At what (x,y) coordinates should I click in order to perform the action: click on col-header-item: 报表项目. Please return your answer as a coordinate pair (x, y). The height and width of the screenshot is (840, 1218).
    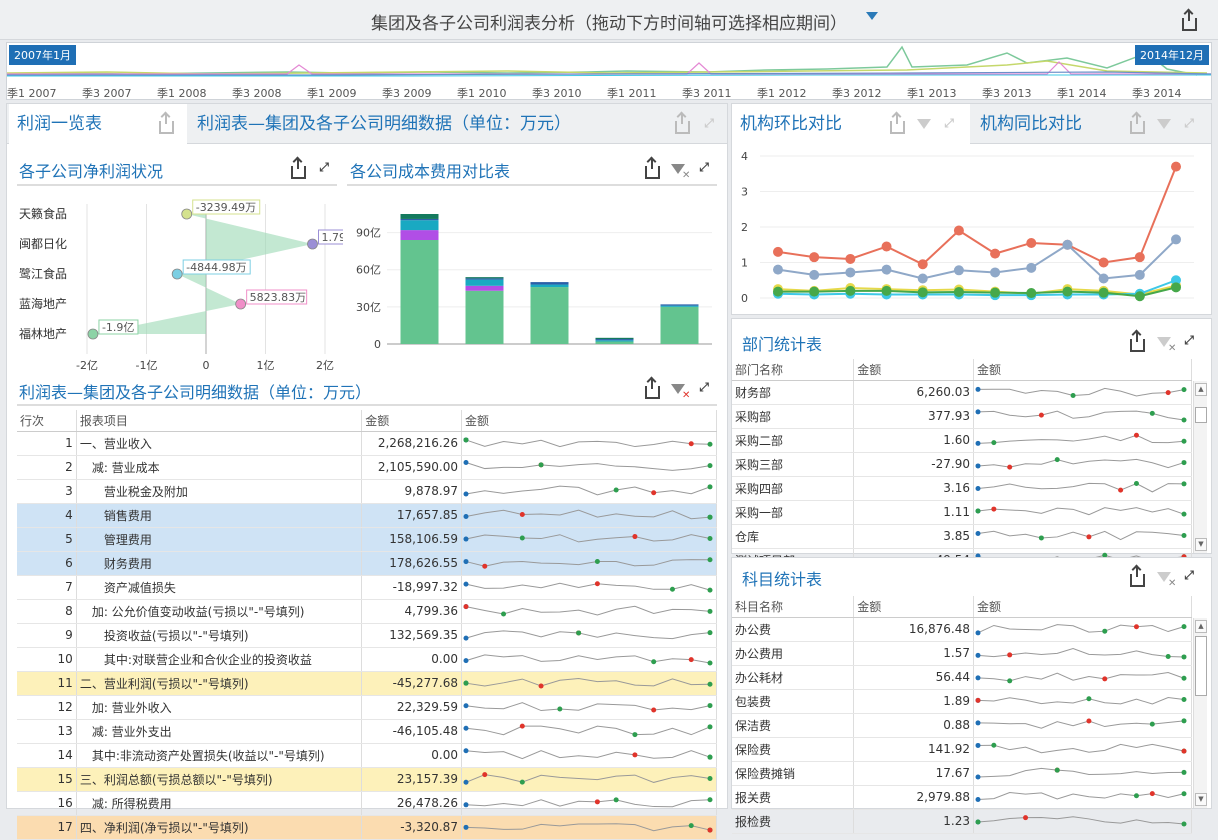
    Looking at the image, I should click on (219, 421).